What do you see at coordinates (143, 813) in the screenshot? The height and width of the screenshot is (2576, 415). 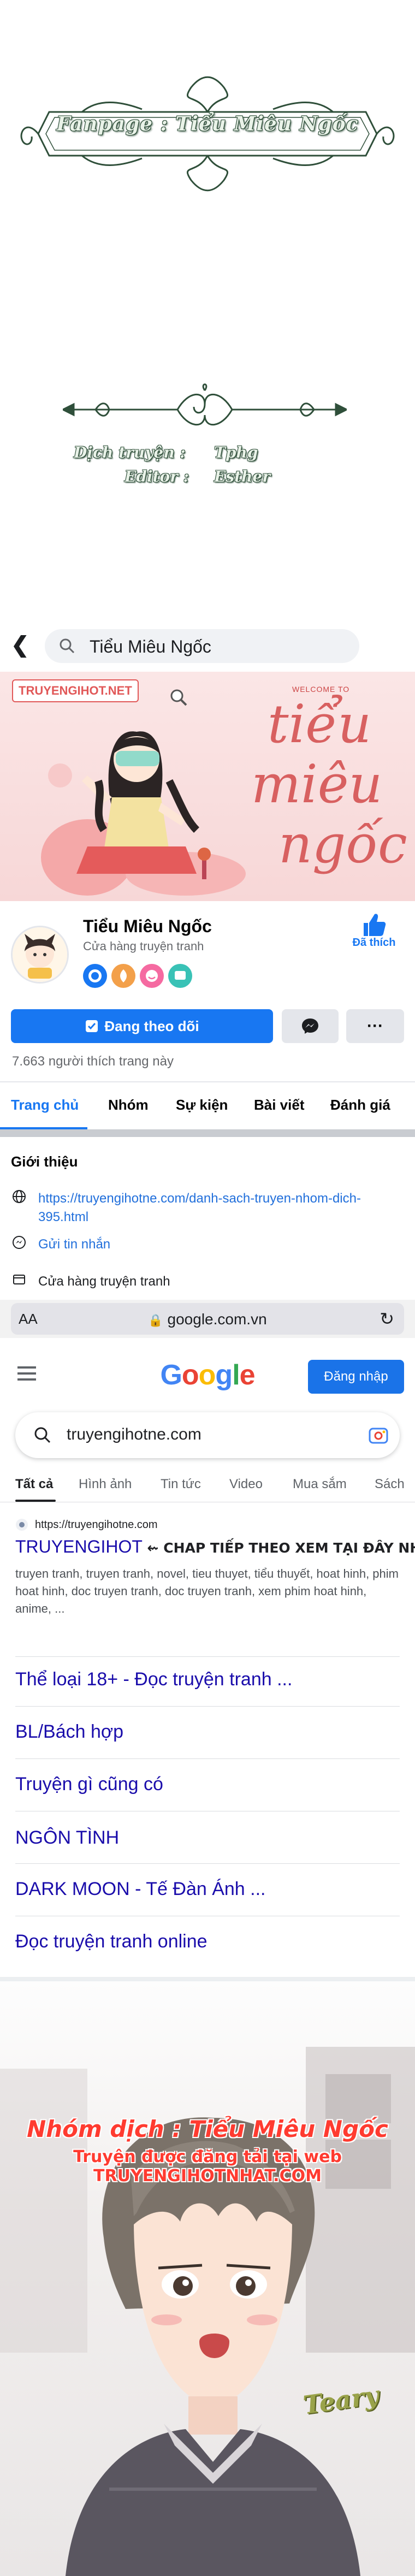 I see `cover-girl-illustration` at bounding box center [143, 813].